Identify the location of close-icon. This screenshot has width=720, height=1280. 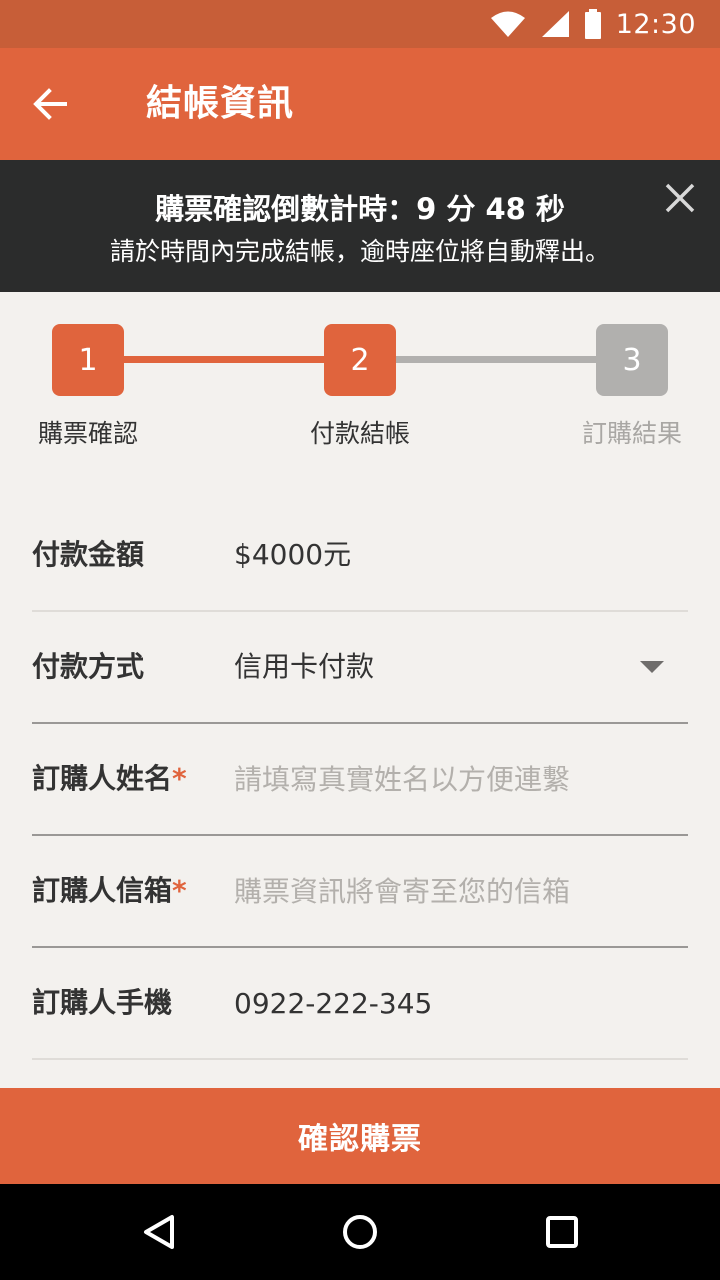
(680, 198).